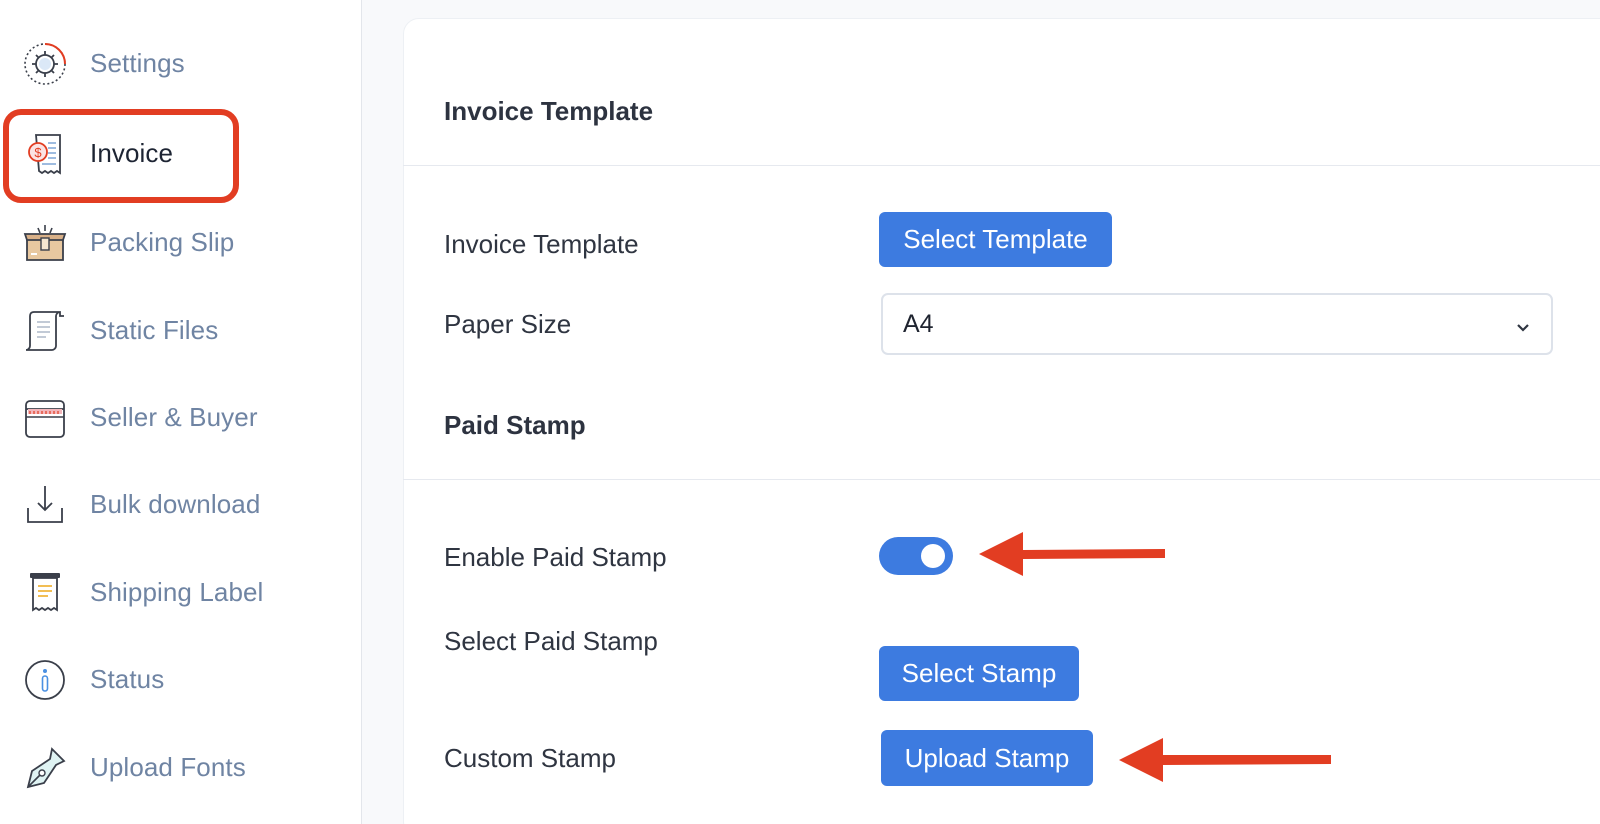 The width and height of the screenshot is (1600, 824). I want to click on scroll-document-icon, so click(45, 331).